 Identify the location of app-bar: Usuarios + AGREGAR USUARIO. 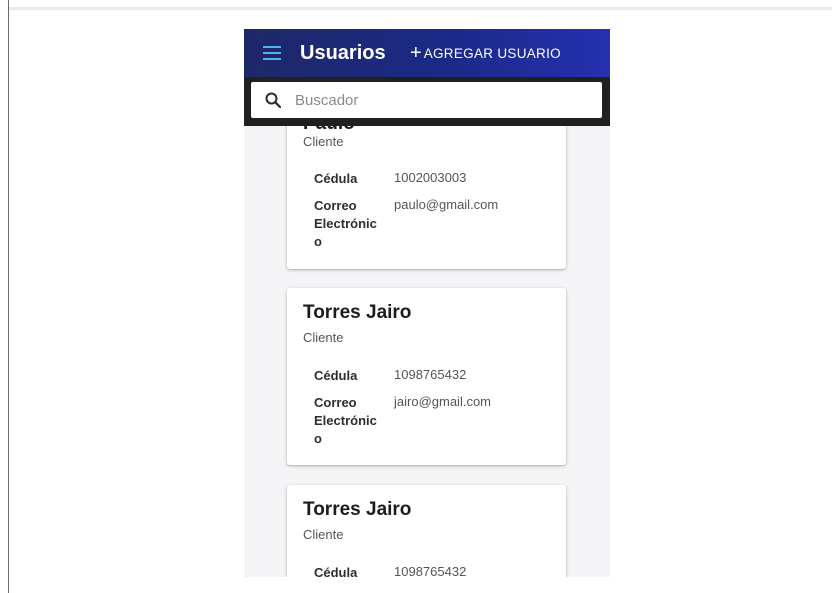
(427, 53).